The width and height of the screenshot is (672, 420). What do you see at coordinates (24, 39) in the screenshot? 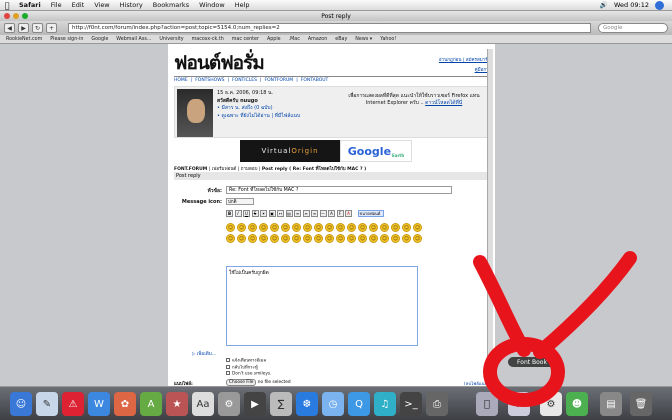
I see `bookmark-item: RookieNet.com` at bounding box center [24, 39].